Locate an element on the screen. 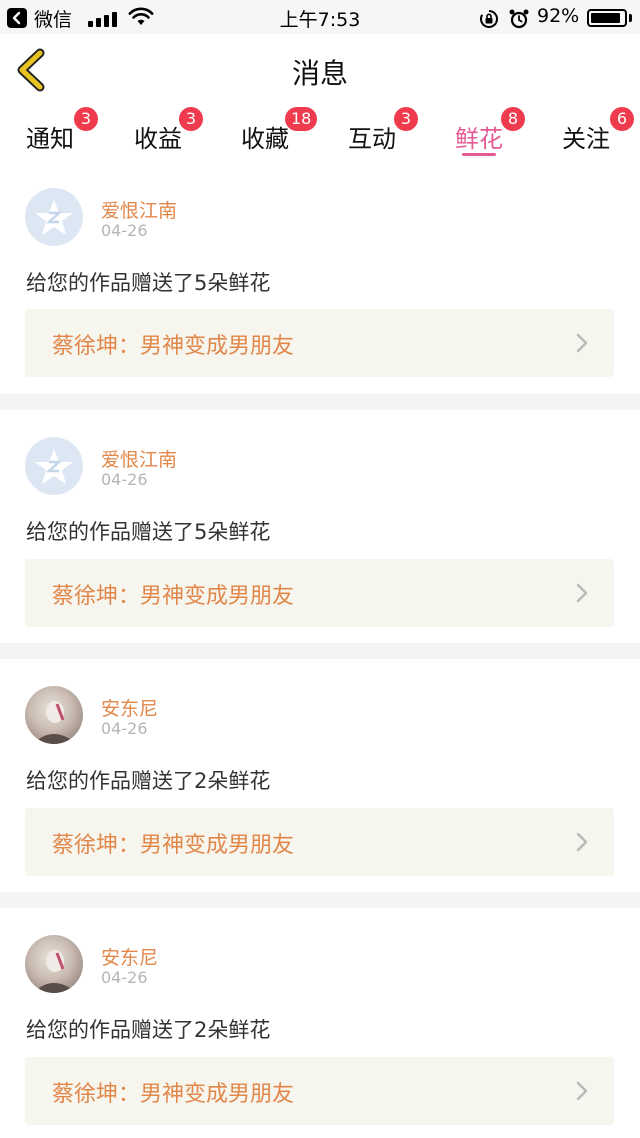 Image resolution: width=640 pixels, height=1138 pixels. unread-badge: 8 is located at coordinates (513, 119).